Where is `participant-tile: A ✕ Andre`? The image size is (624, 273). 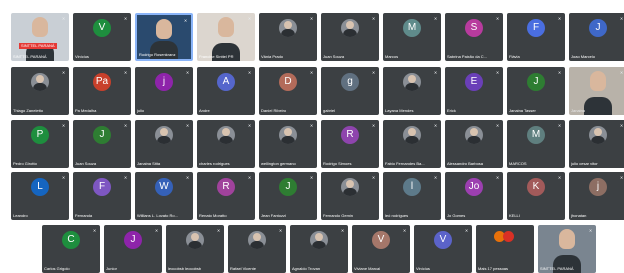 participant-tile: A ✕ Andre is located at coordinates (226, 91).